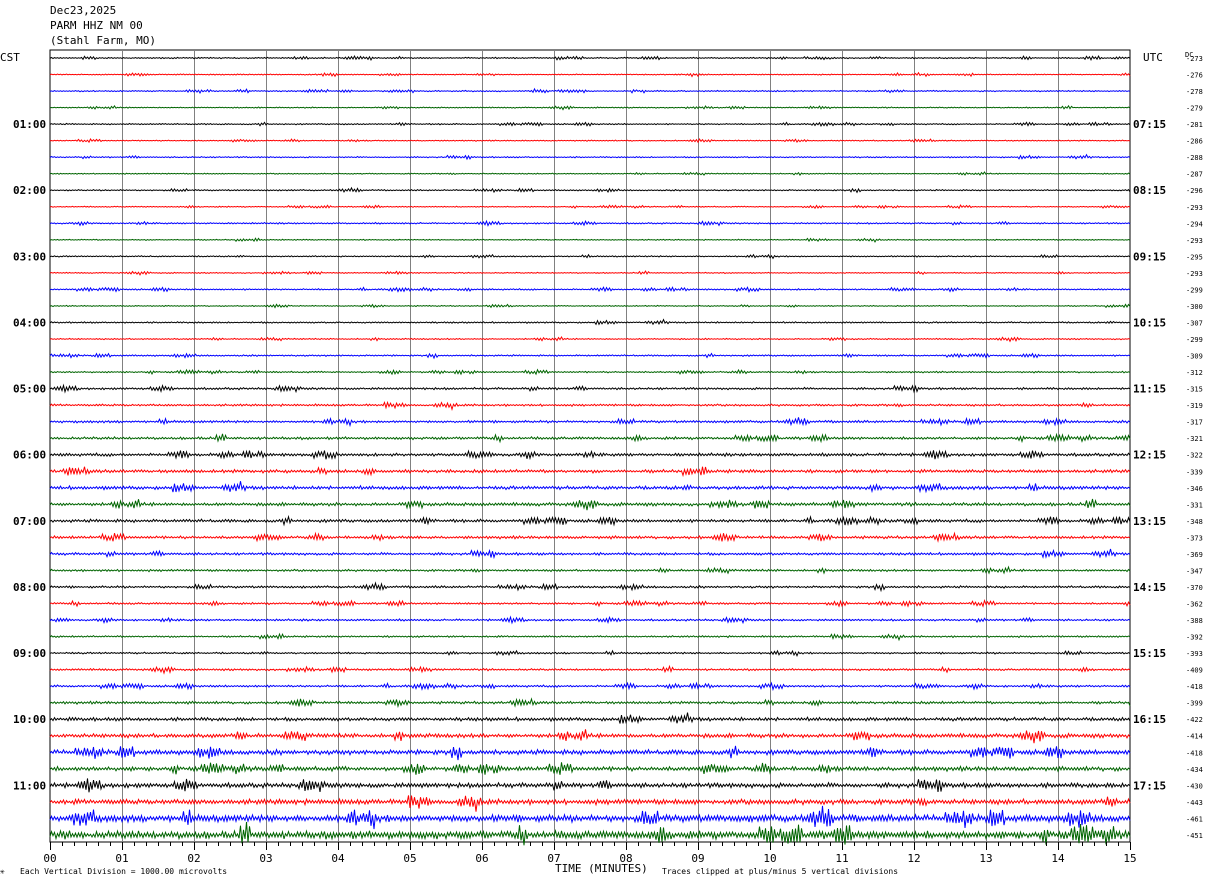  Describe the element at coordinates (1194, 76) in the screenshot. I see `dc-offset-label: -276` at that location.